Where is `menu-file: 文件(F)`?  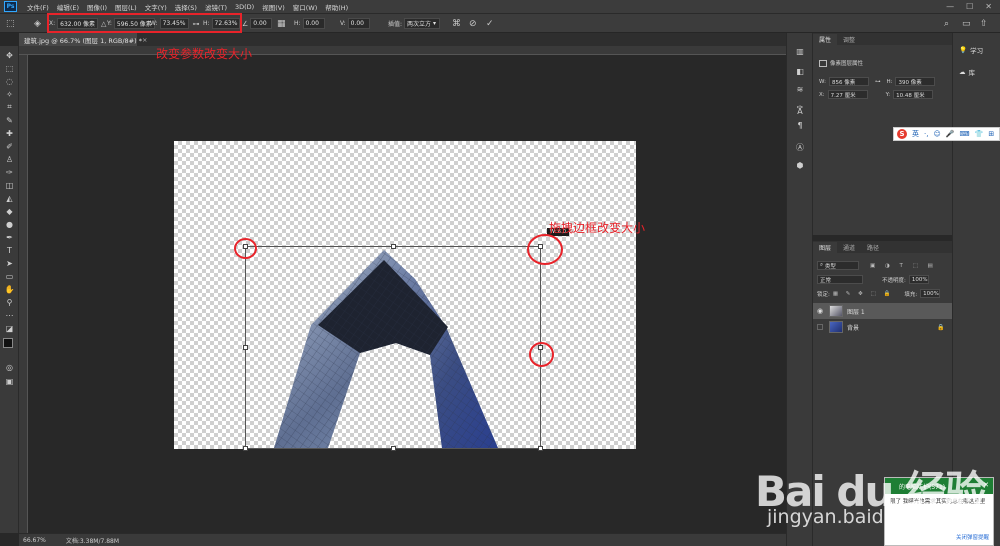 menu-file: 文件(F) is located at coordinates (38, 7).